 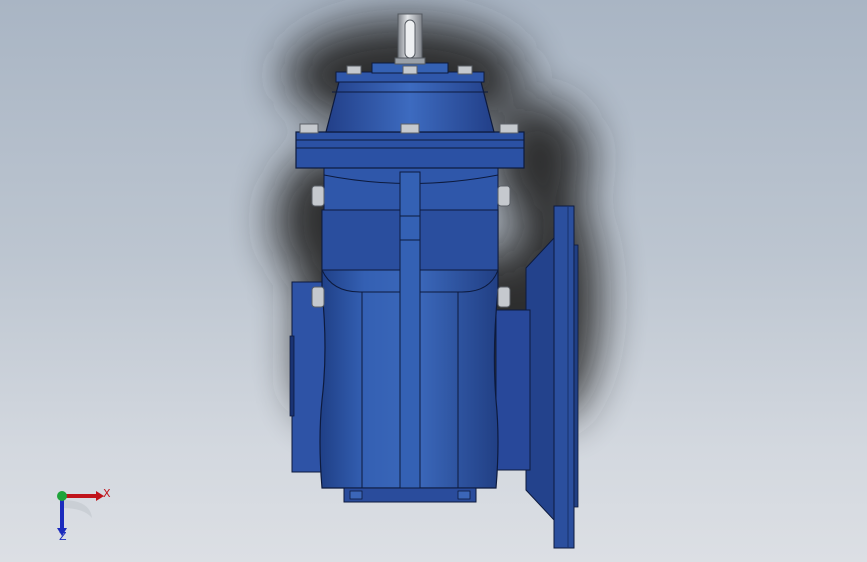 I want to click on axis-z-label: Z, so click(x=63, y=536).